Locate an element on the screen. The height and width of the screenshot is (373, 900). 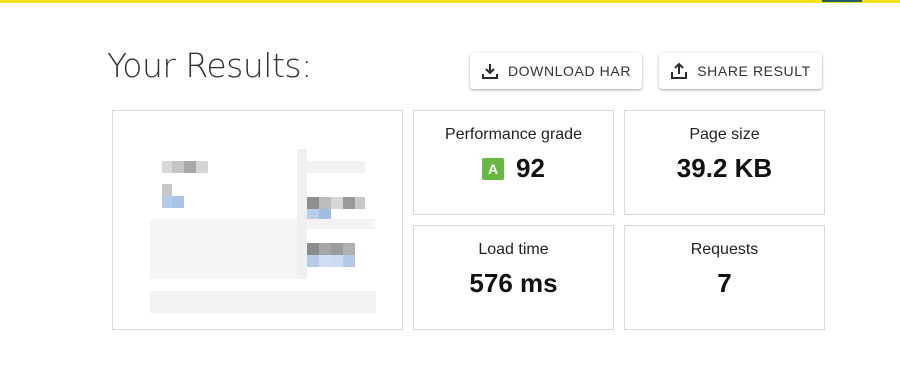
grade-badge: A is located at coordinates (493, 168).